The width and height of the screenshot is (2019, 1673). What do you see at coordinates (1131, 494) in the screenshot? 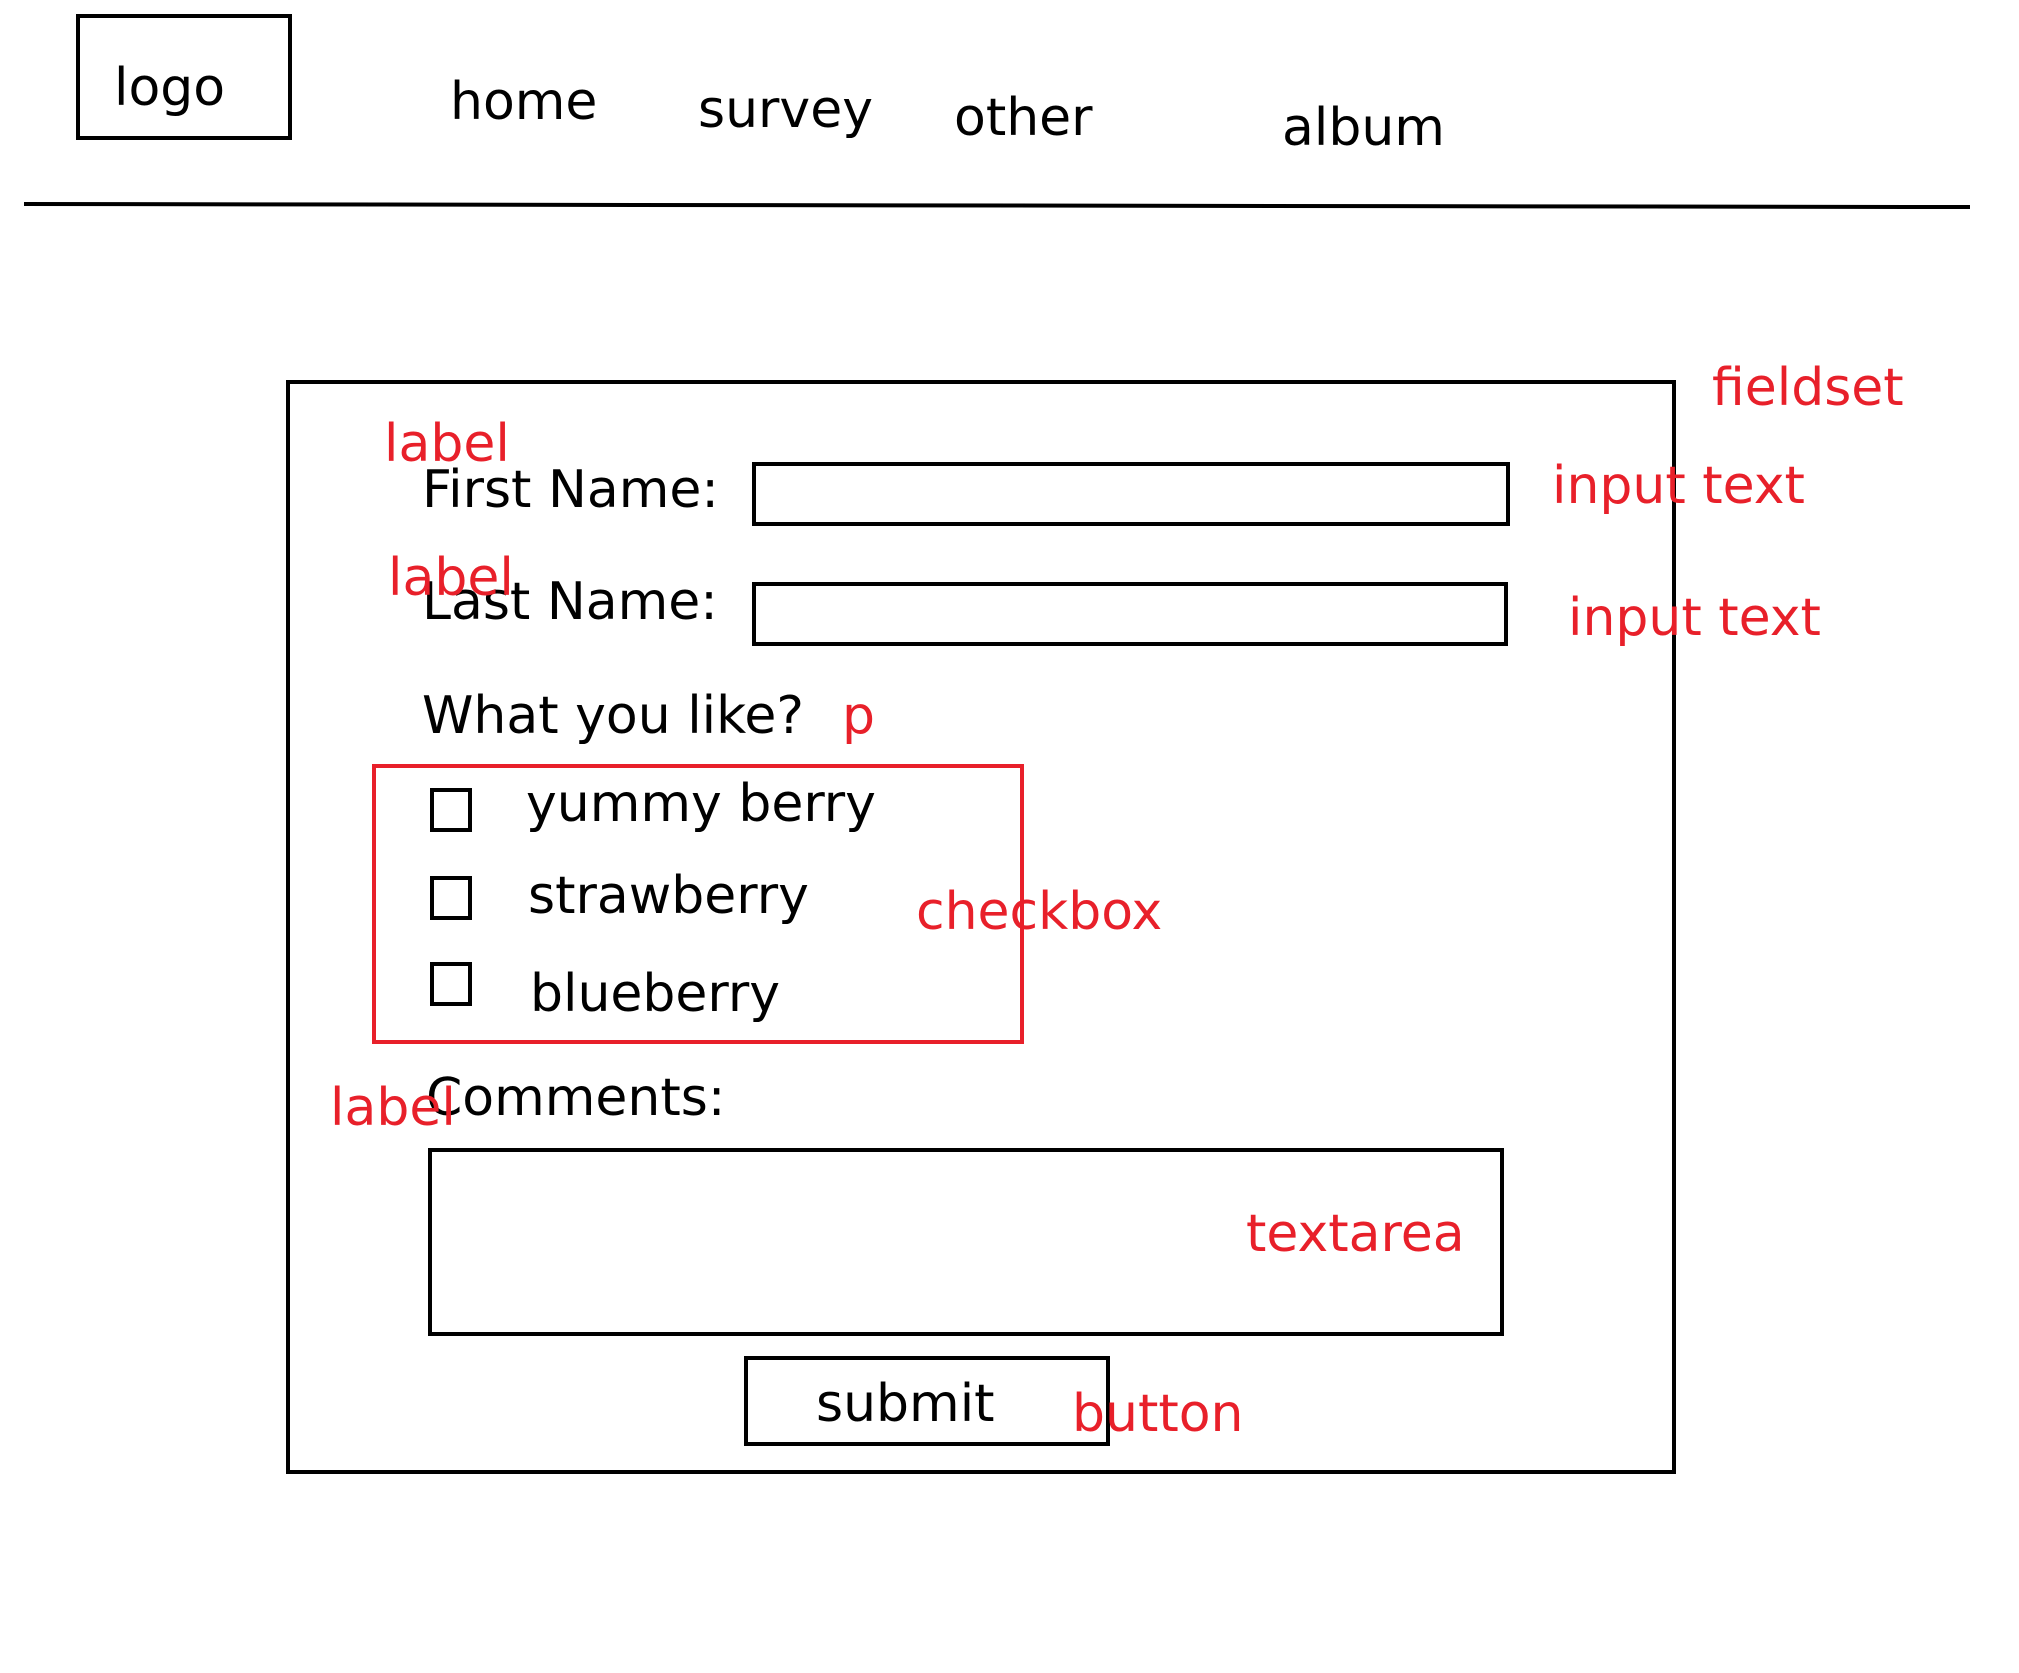
I see `first-name-input` at bounding box center [1131, 494].